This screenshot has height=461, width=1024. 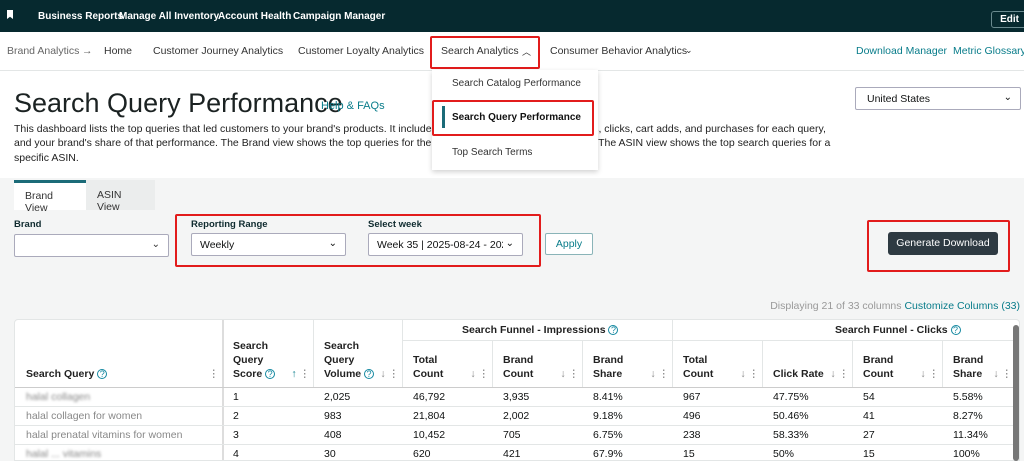 I want to click on highlight-generate-download, so click(x=938, y=246).